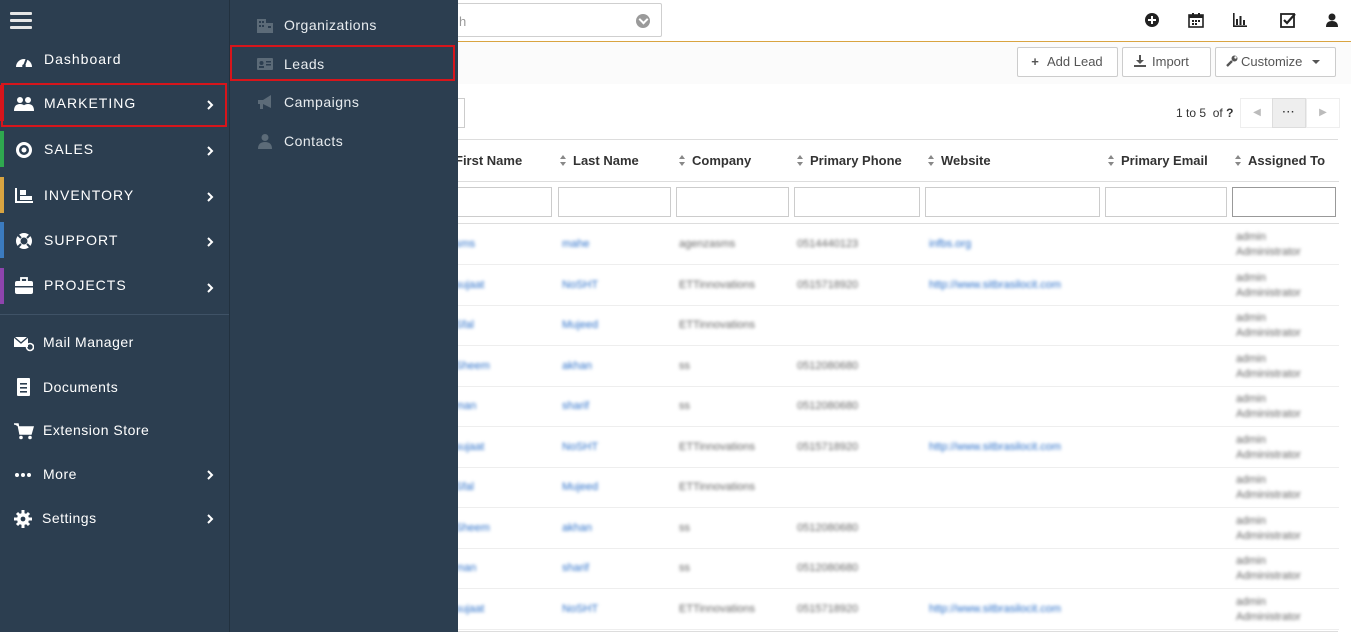 Image resolution: width=1351 pixels, height=632 pixels. Describe the element at coordinates (1158, 160) in the screenshot. I see `column-header-primary-email: Primary Email` at that location.